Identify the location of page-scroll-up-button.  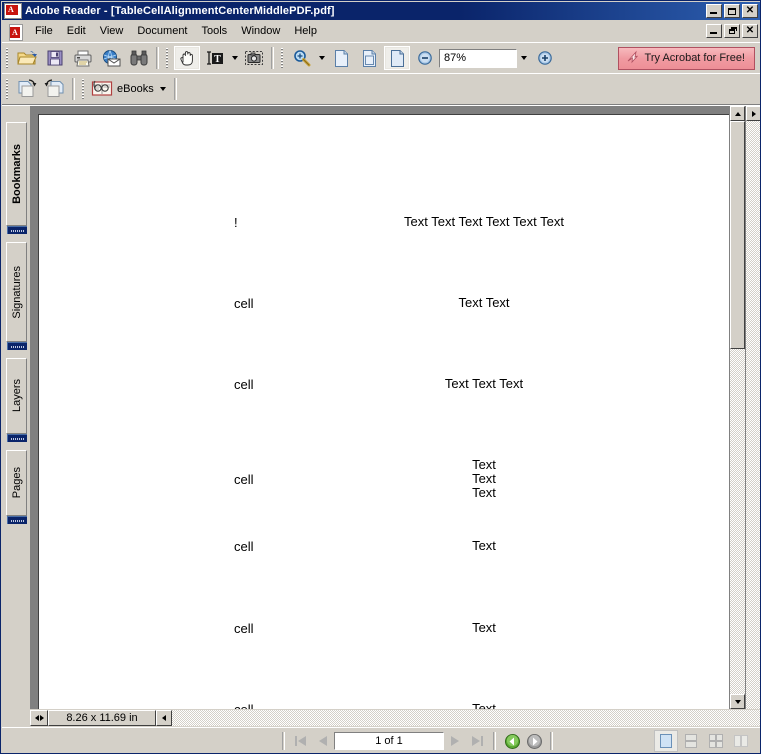
(737, 113).